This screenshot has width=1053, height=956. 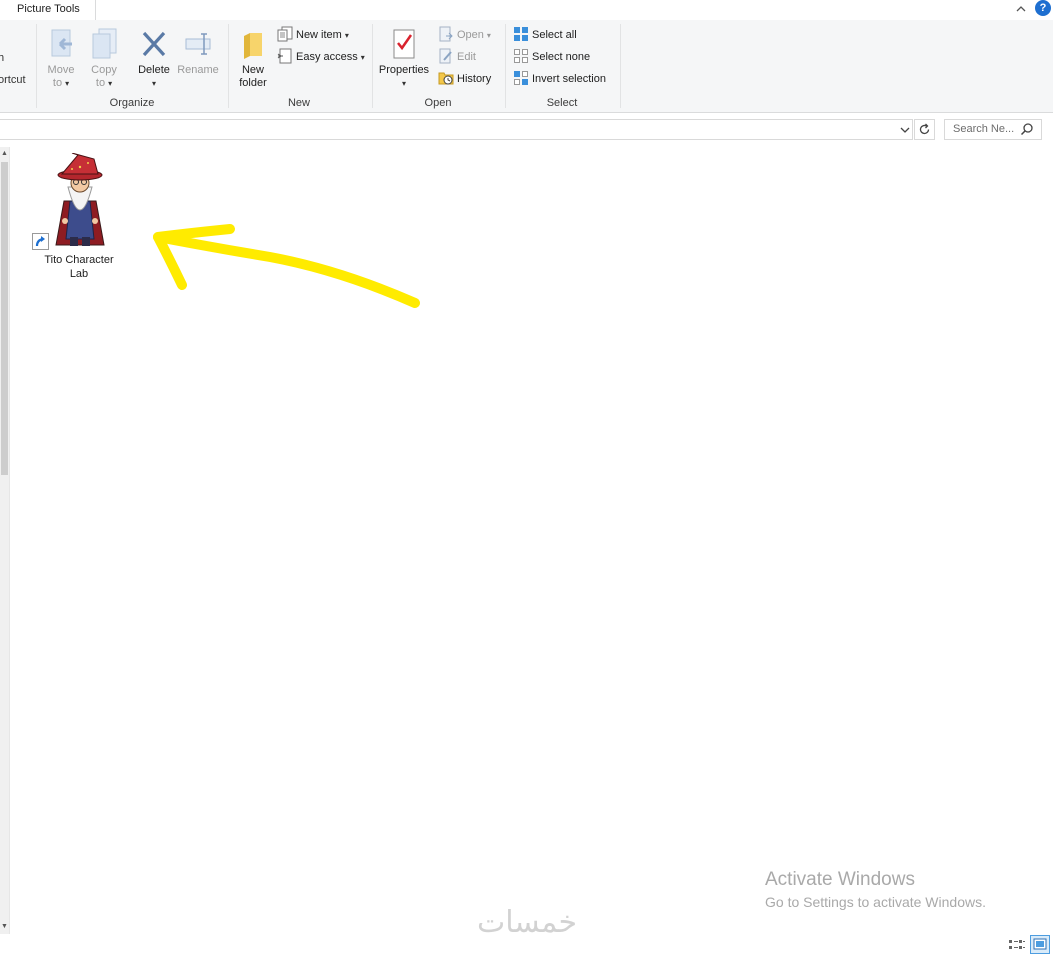 What do you see at coordinates (545, 35) in the screenshot?
I see `select-all-button: Select all` at bounding box center [545, 35].